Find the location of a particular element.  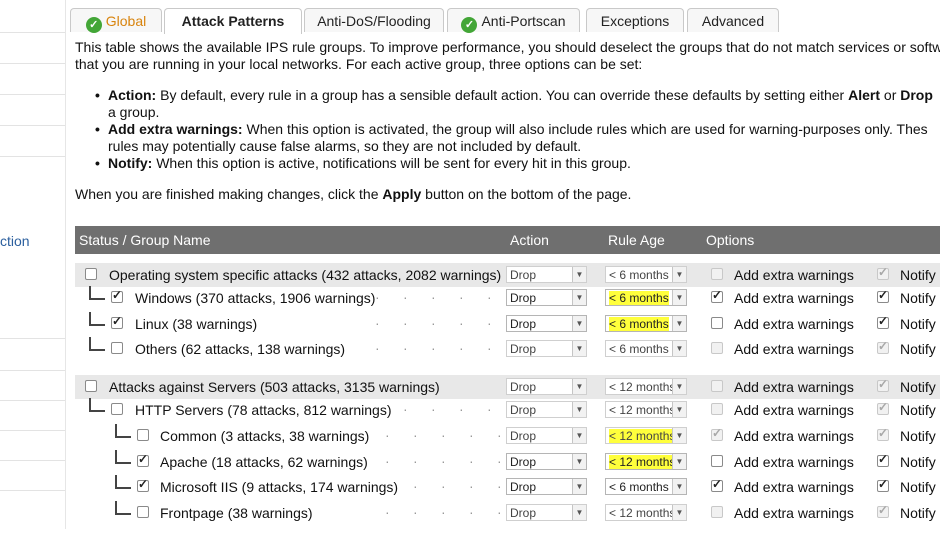

leader-dots: · · · · · · is located at coordinates (447, 348).